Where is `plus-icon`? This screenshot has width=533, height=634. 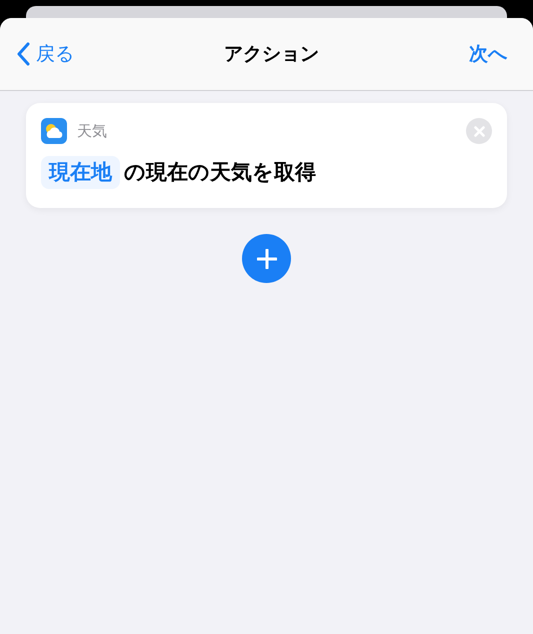 plus-icon is located at coordinates (266, 258).